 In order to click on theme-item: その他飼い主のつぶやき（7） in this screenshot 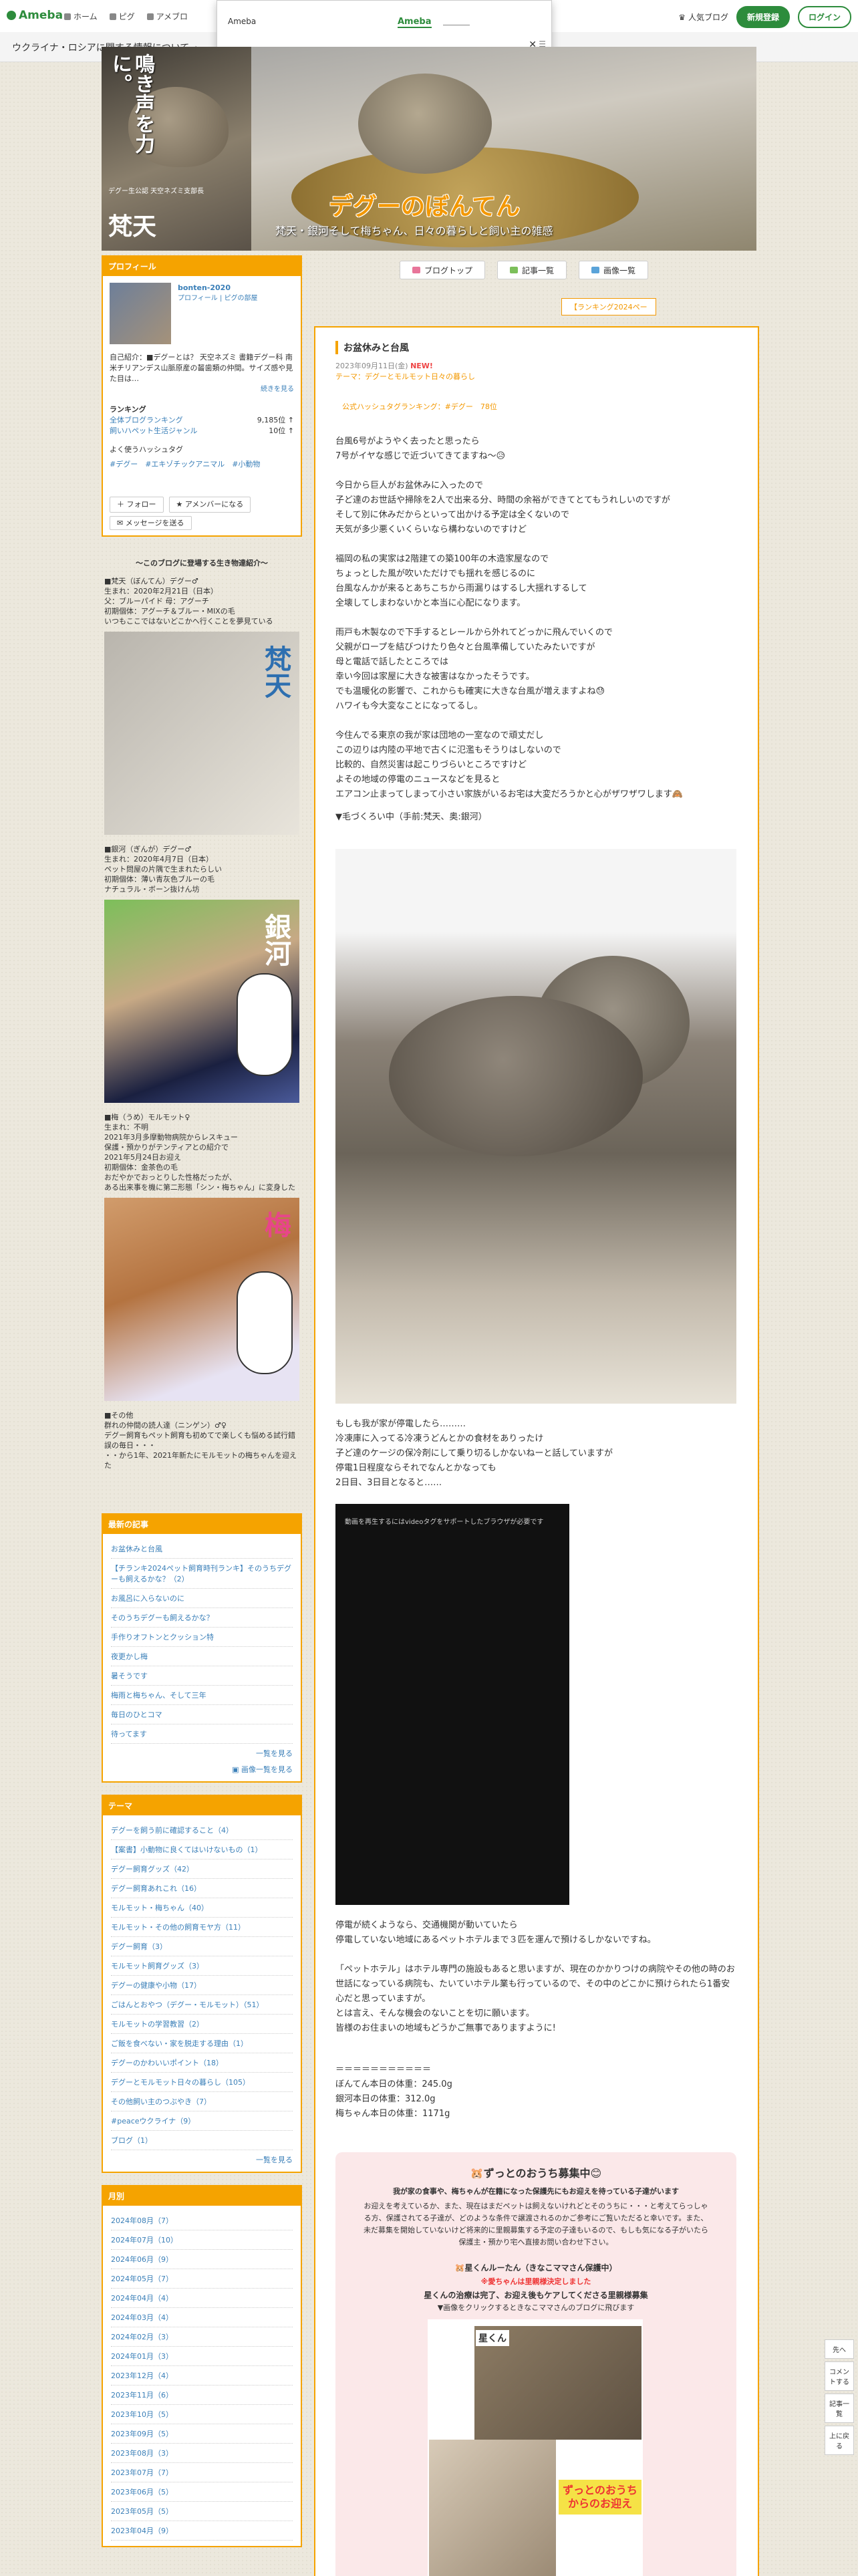, I will do `click(202, 2101)`.